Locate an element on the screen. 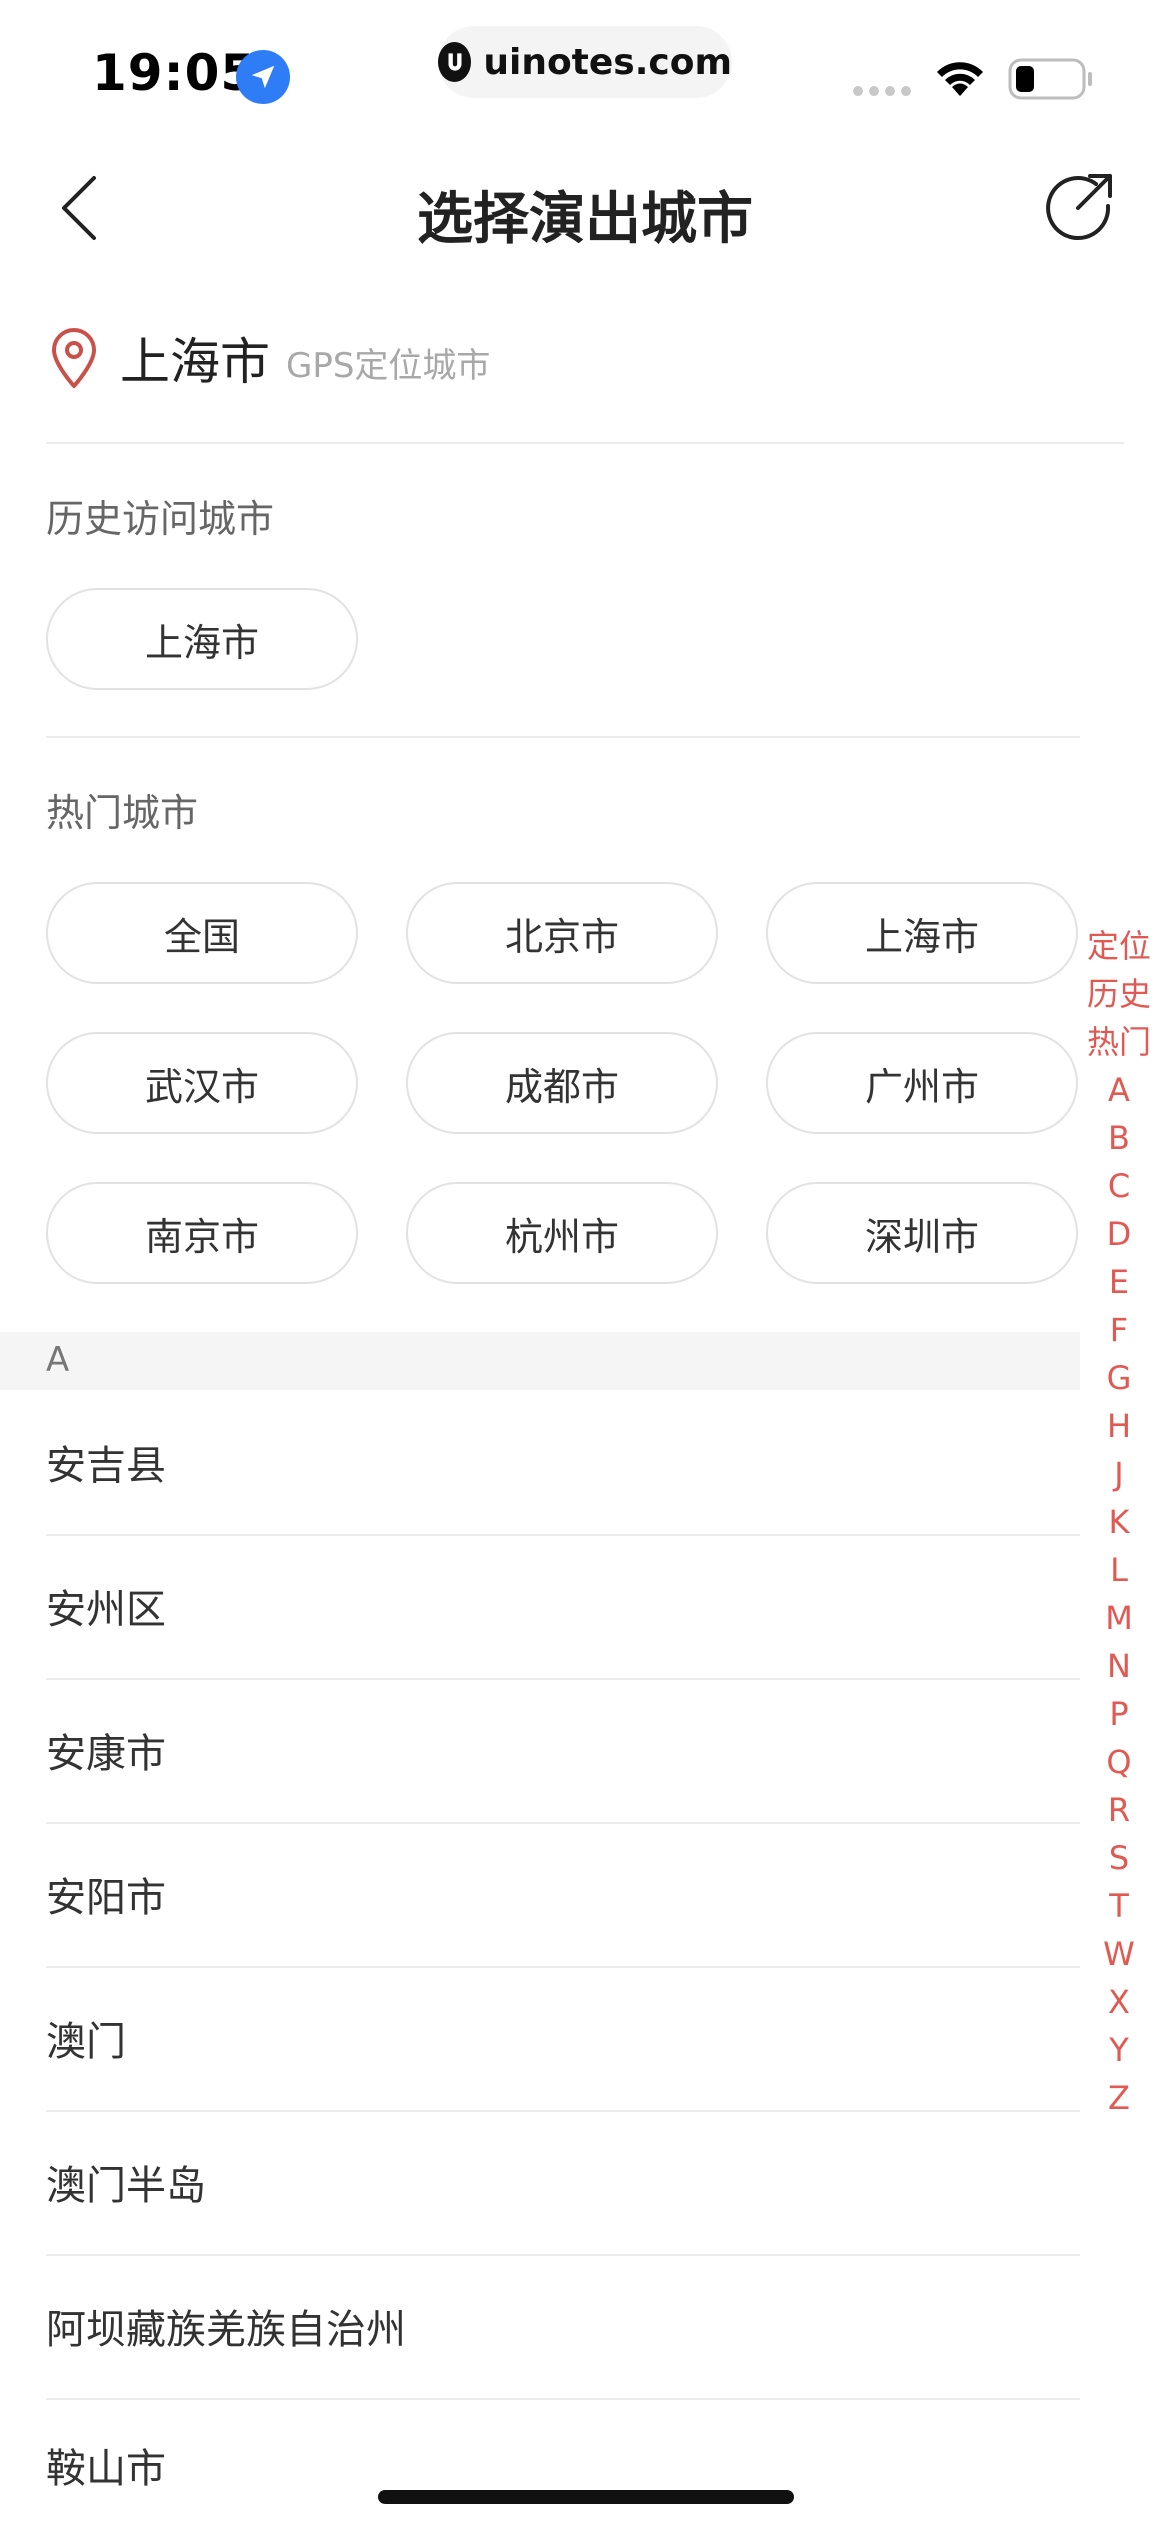 Image resolution: width=1170 pixels, height=2532 pixels. hot-city-chip: 杭州市 is located at coordinates (562, 1233).